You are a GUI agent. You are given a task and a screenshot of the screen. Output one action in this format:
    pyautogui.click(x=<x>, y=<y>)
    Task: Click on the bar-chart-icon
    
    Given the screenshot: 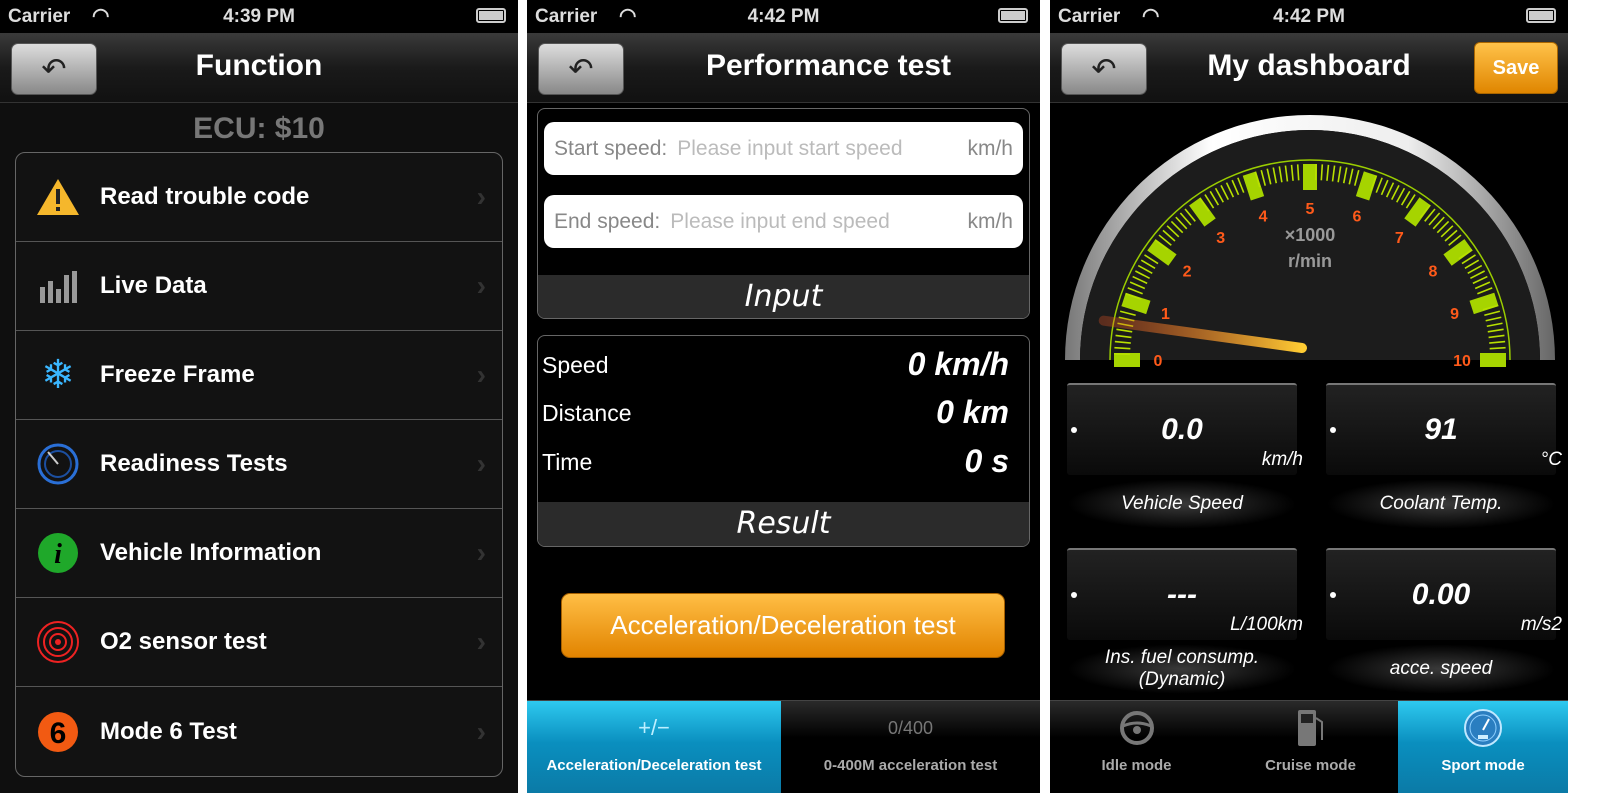 What is the action you would take?
    pyautogui.click(x=58, y=286)
    